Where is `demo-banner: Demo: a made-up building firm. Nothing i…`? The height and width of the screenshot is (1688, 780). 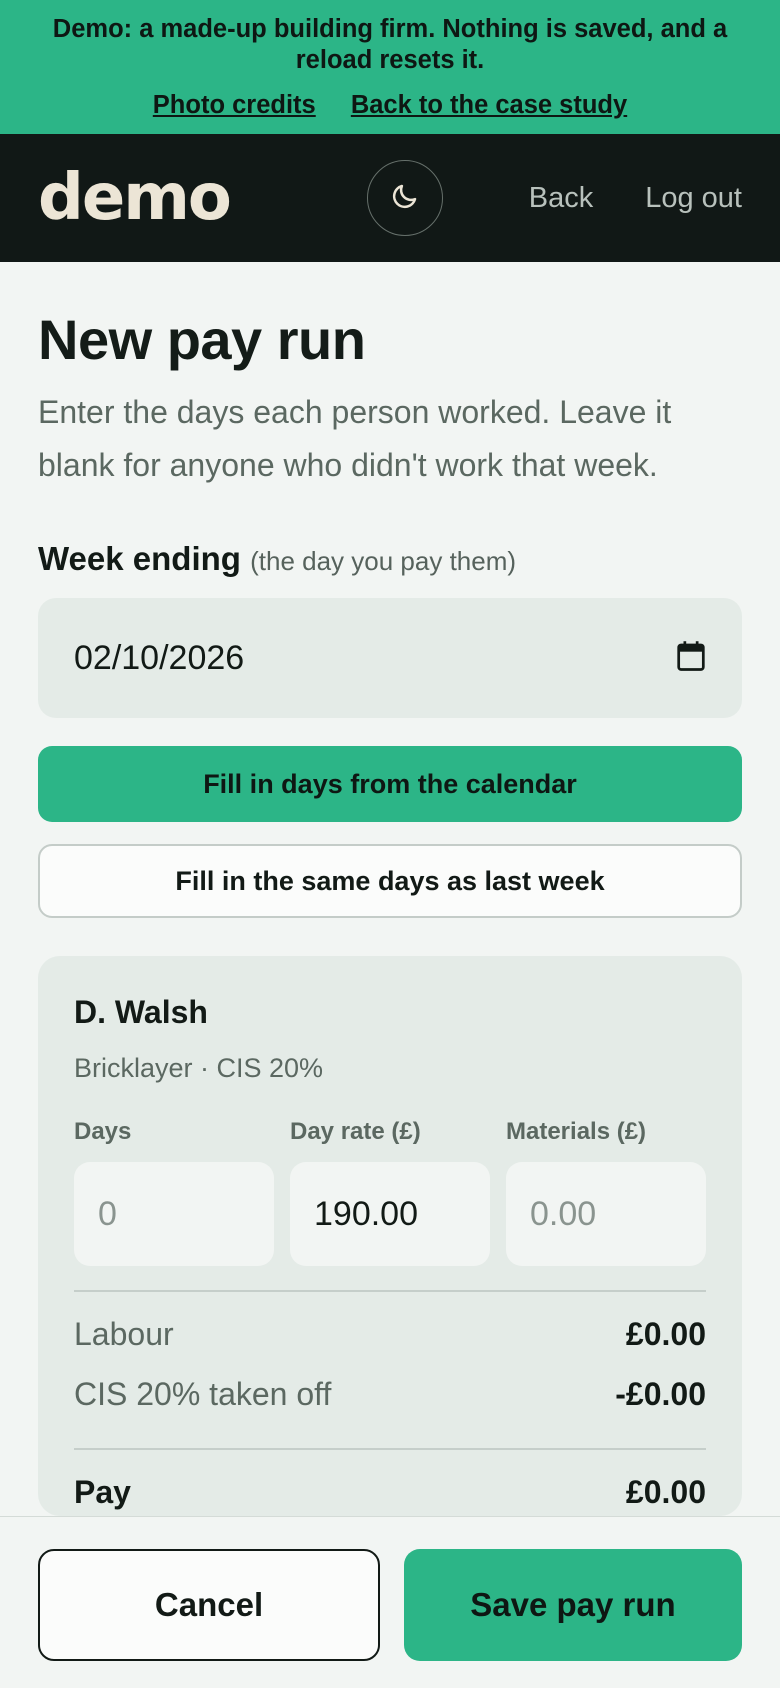 demo-banner: Demo: a made-up building firm. Nothing i… is located at coordinates (390, 67).